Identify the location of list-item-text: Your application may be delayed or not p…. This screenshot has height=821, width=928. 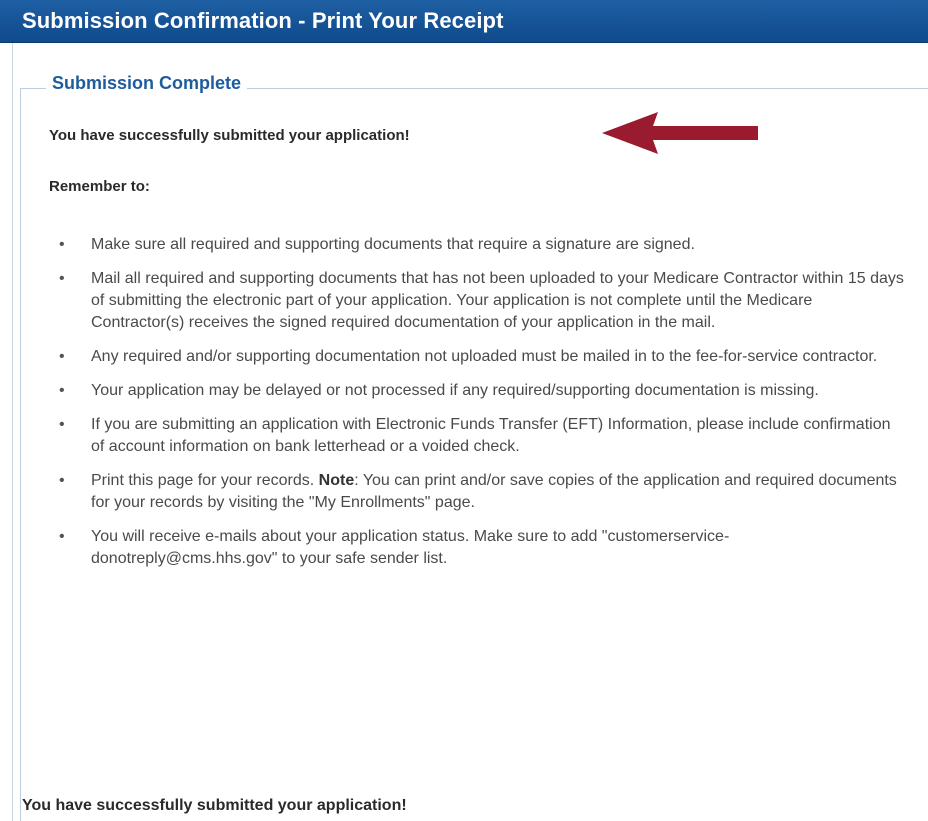
(455, 390).